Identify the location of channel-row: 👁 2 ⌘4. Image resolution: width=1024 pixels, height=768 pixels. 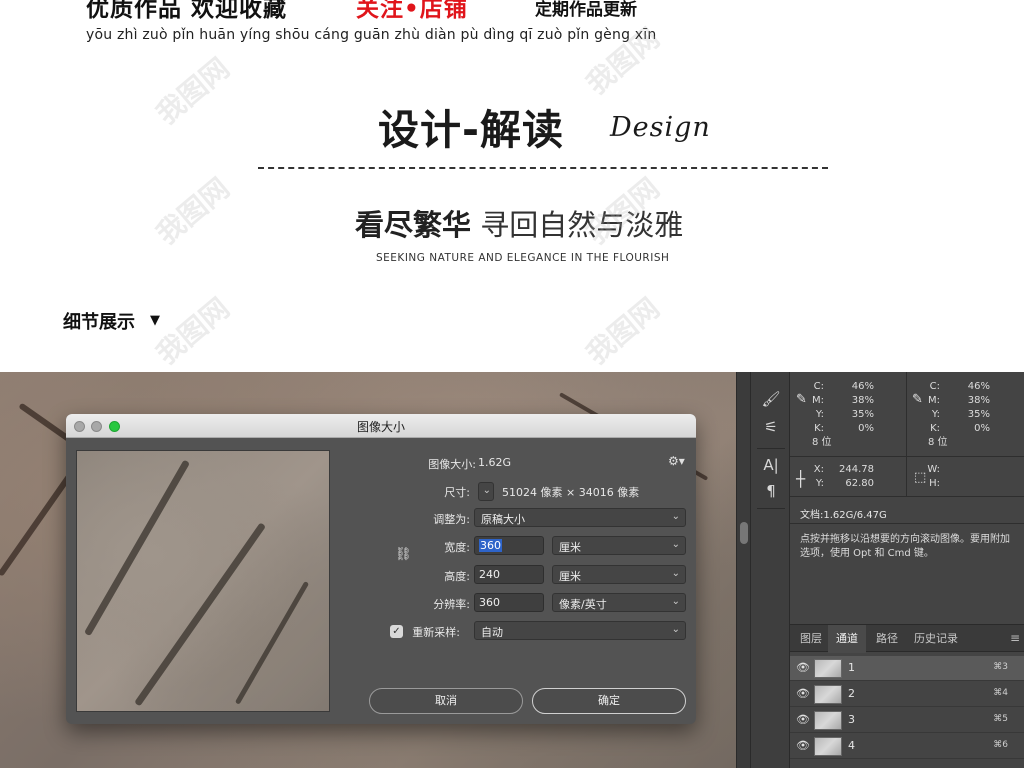
(907, 694).